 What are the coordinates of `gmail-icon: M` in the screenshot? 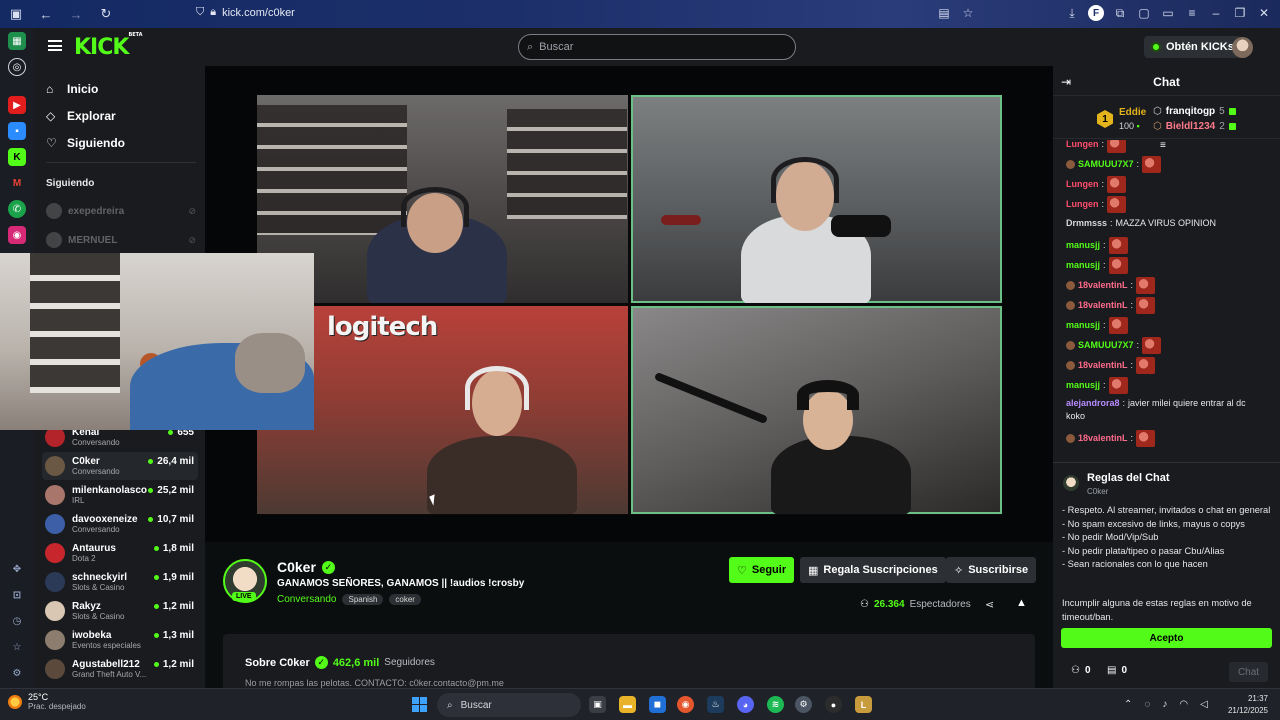 It's located at (17, 183).